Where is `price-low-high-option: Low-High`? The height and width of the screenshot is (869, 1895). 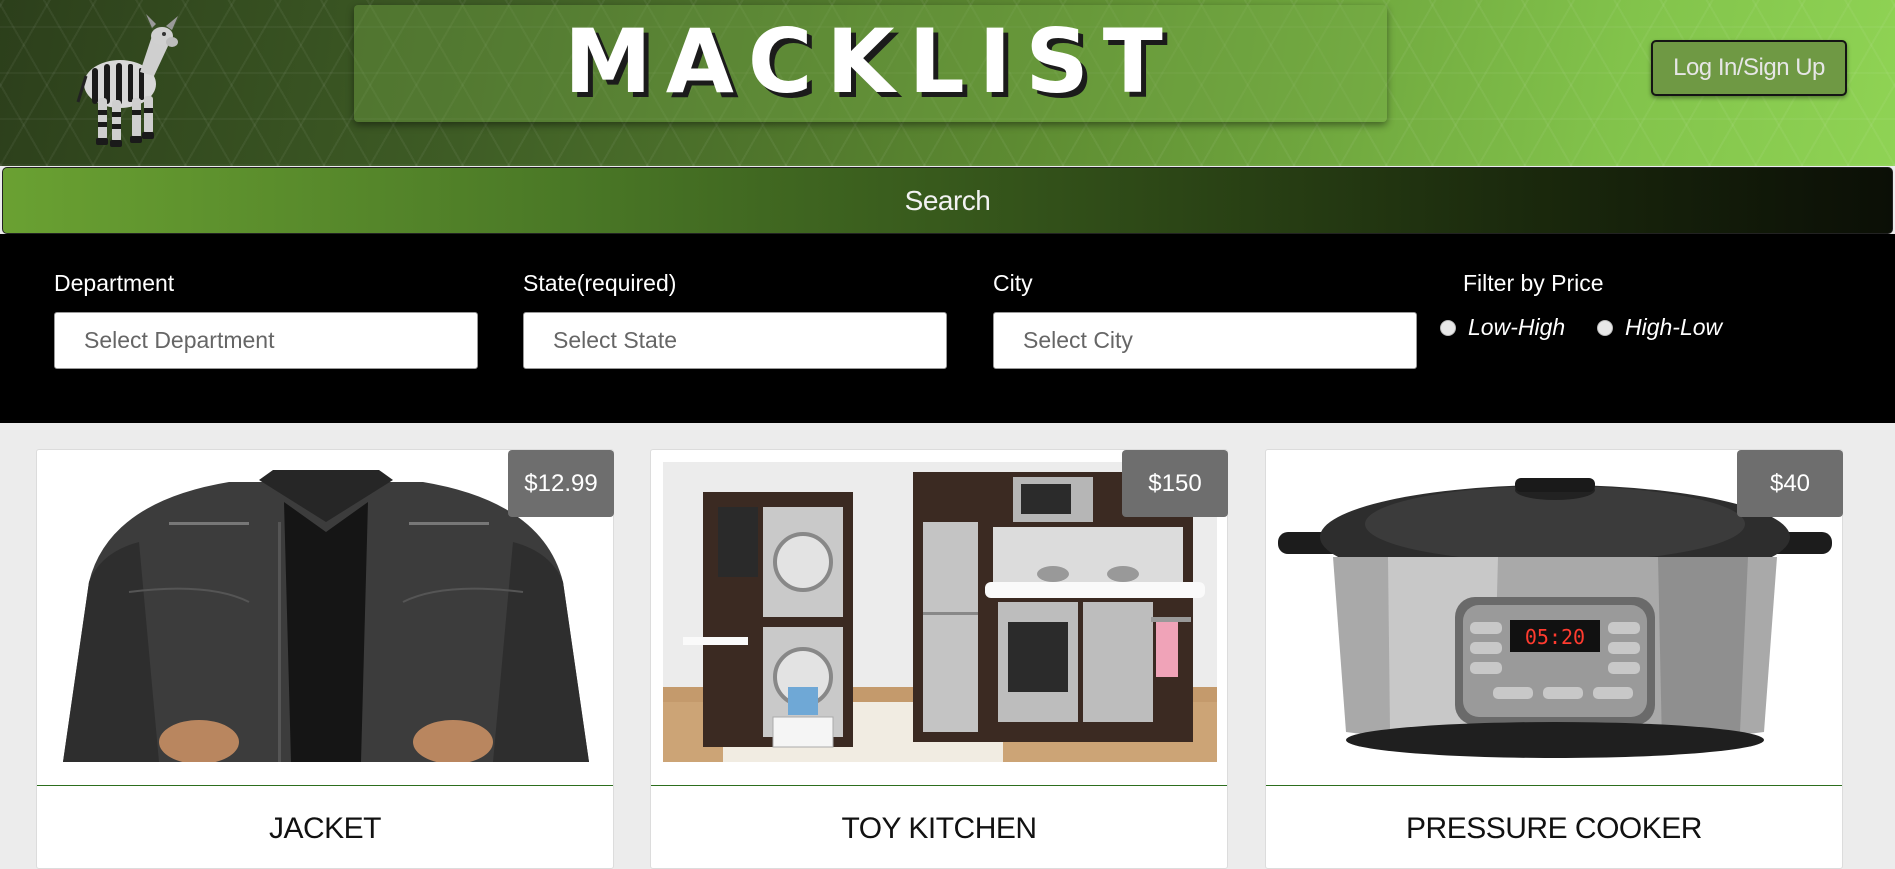 price-low-high-option: Low-High is located at coordinates (1502, 327).